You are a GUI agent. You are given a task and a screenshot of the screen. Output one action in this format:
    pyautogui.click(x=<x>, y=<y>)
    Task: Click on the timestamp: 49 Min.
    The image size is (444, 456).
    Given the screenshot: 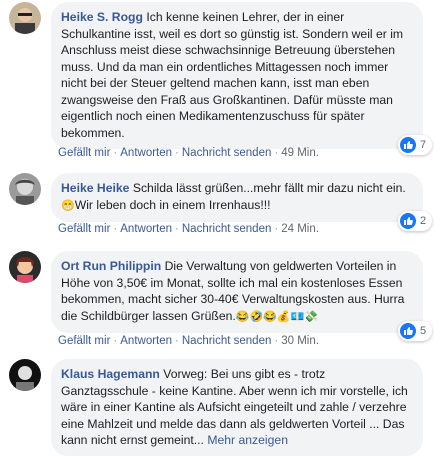 What is the action you would take?
    pyautogui.click(x=300, y=153)
    